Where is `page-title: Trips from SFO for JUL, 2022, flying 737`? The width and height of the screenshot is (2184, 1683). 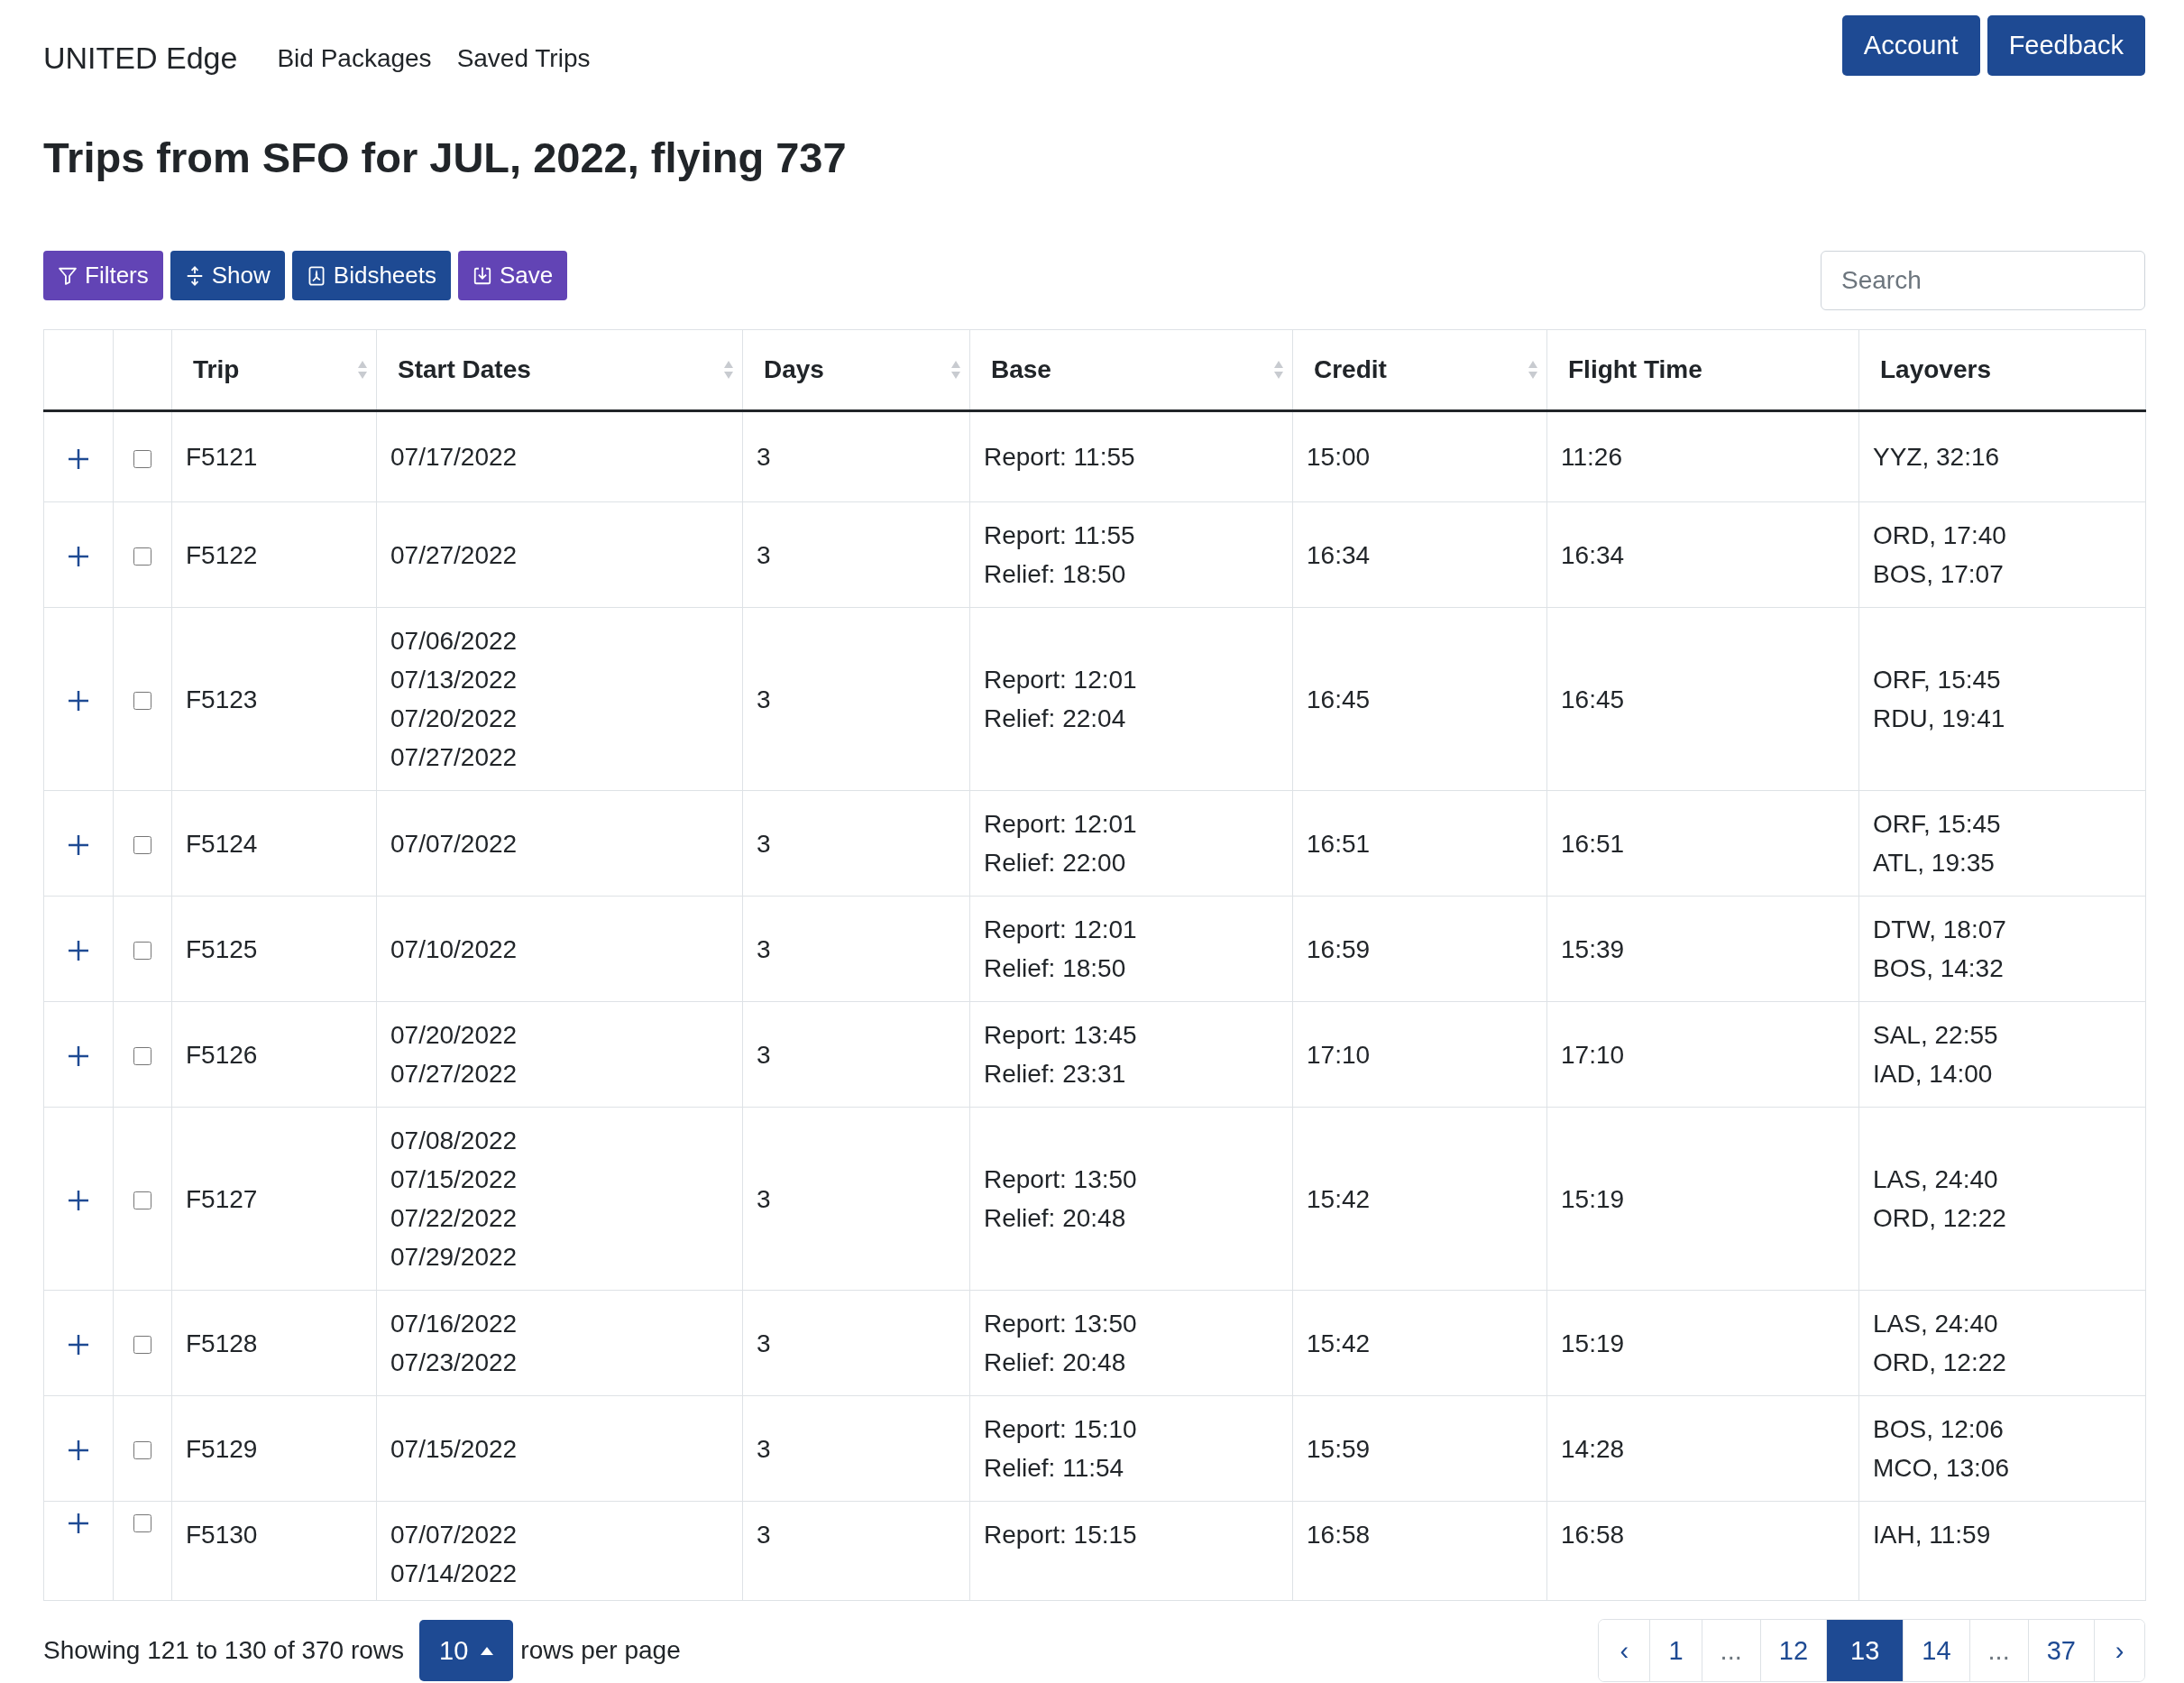
page-title: Trips from SFO for JUL, 2022, flying 737 is located at coordinates (446, 158).